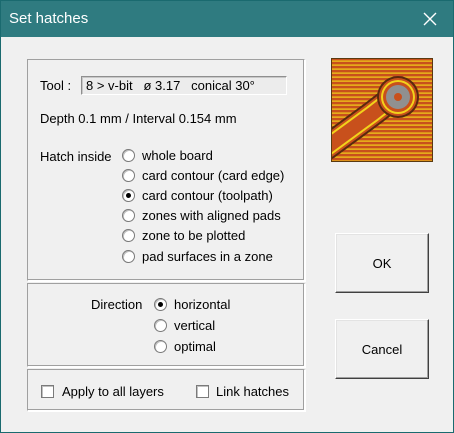  What do you see at coordinates (202, 391) in the screenshot?
I see `link-hatches-checkbox` at bounding box center [202, 391].